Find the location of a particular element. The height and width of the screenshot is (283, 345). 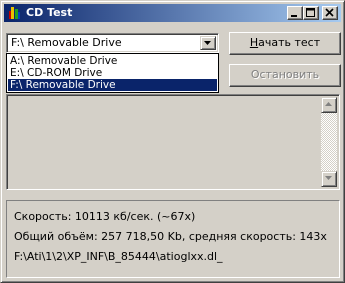

scroll-up-button is located at coordinates (329, 105).